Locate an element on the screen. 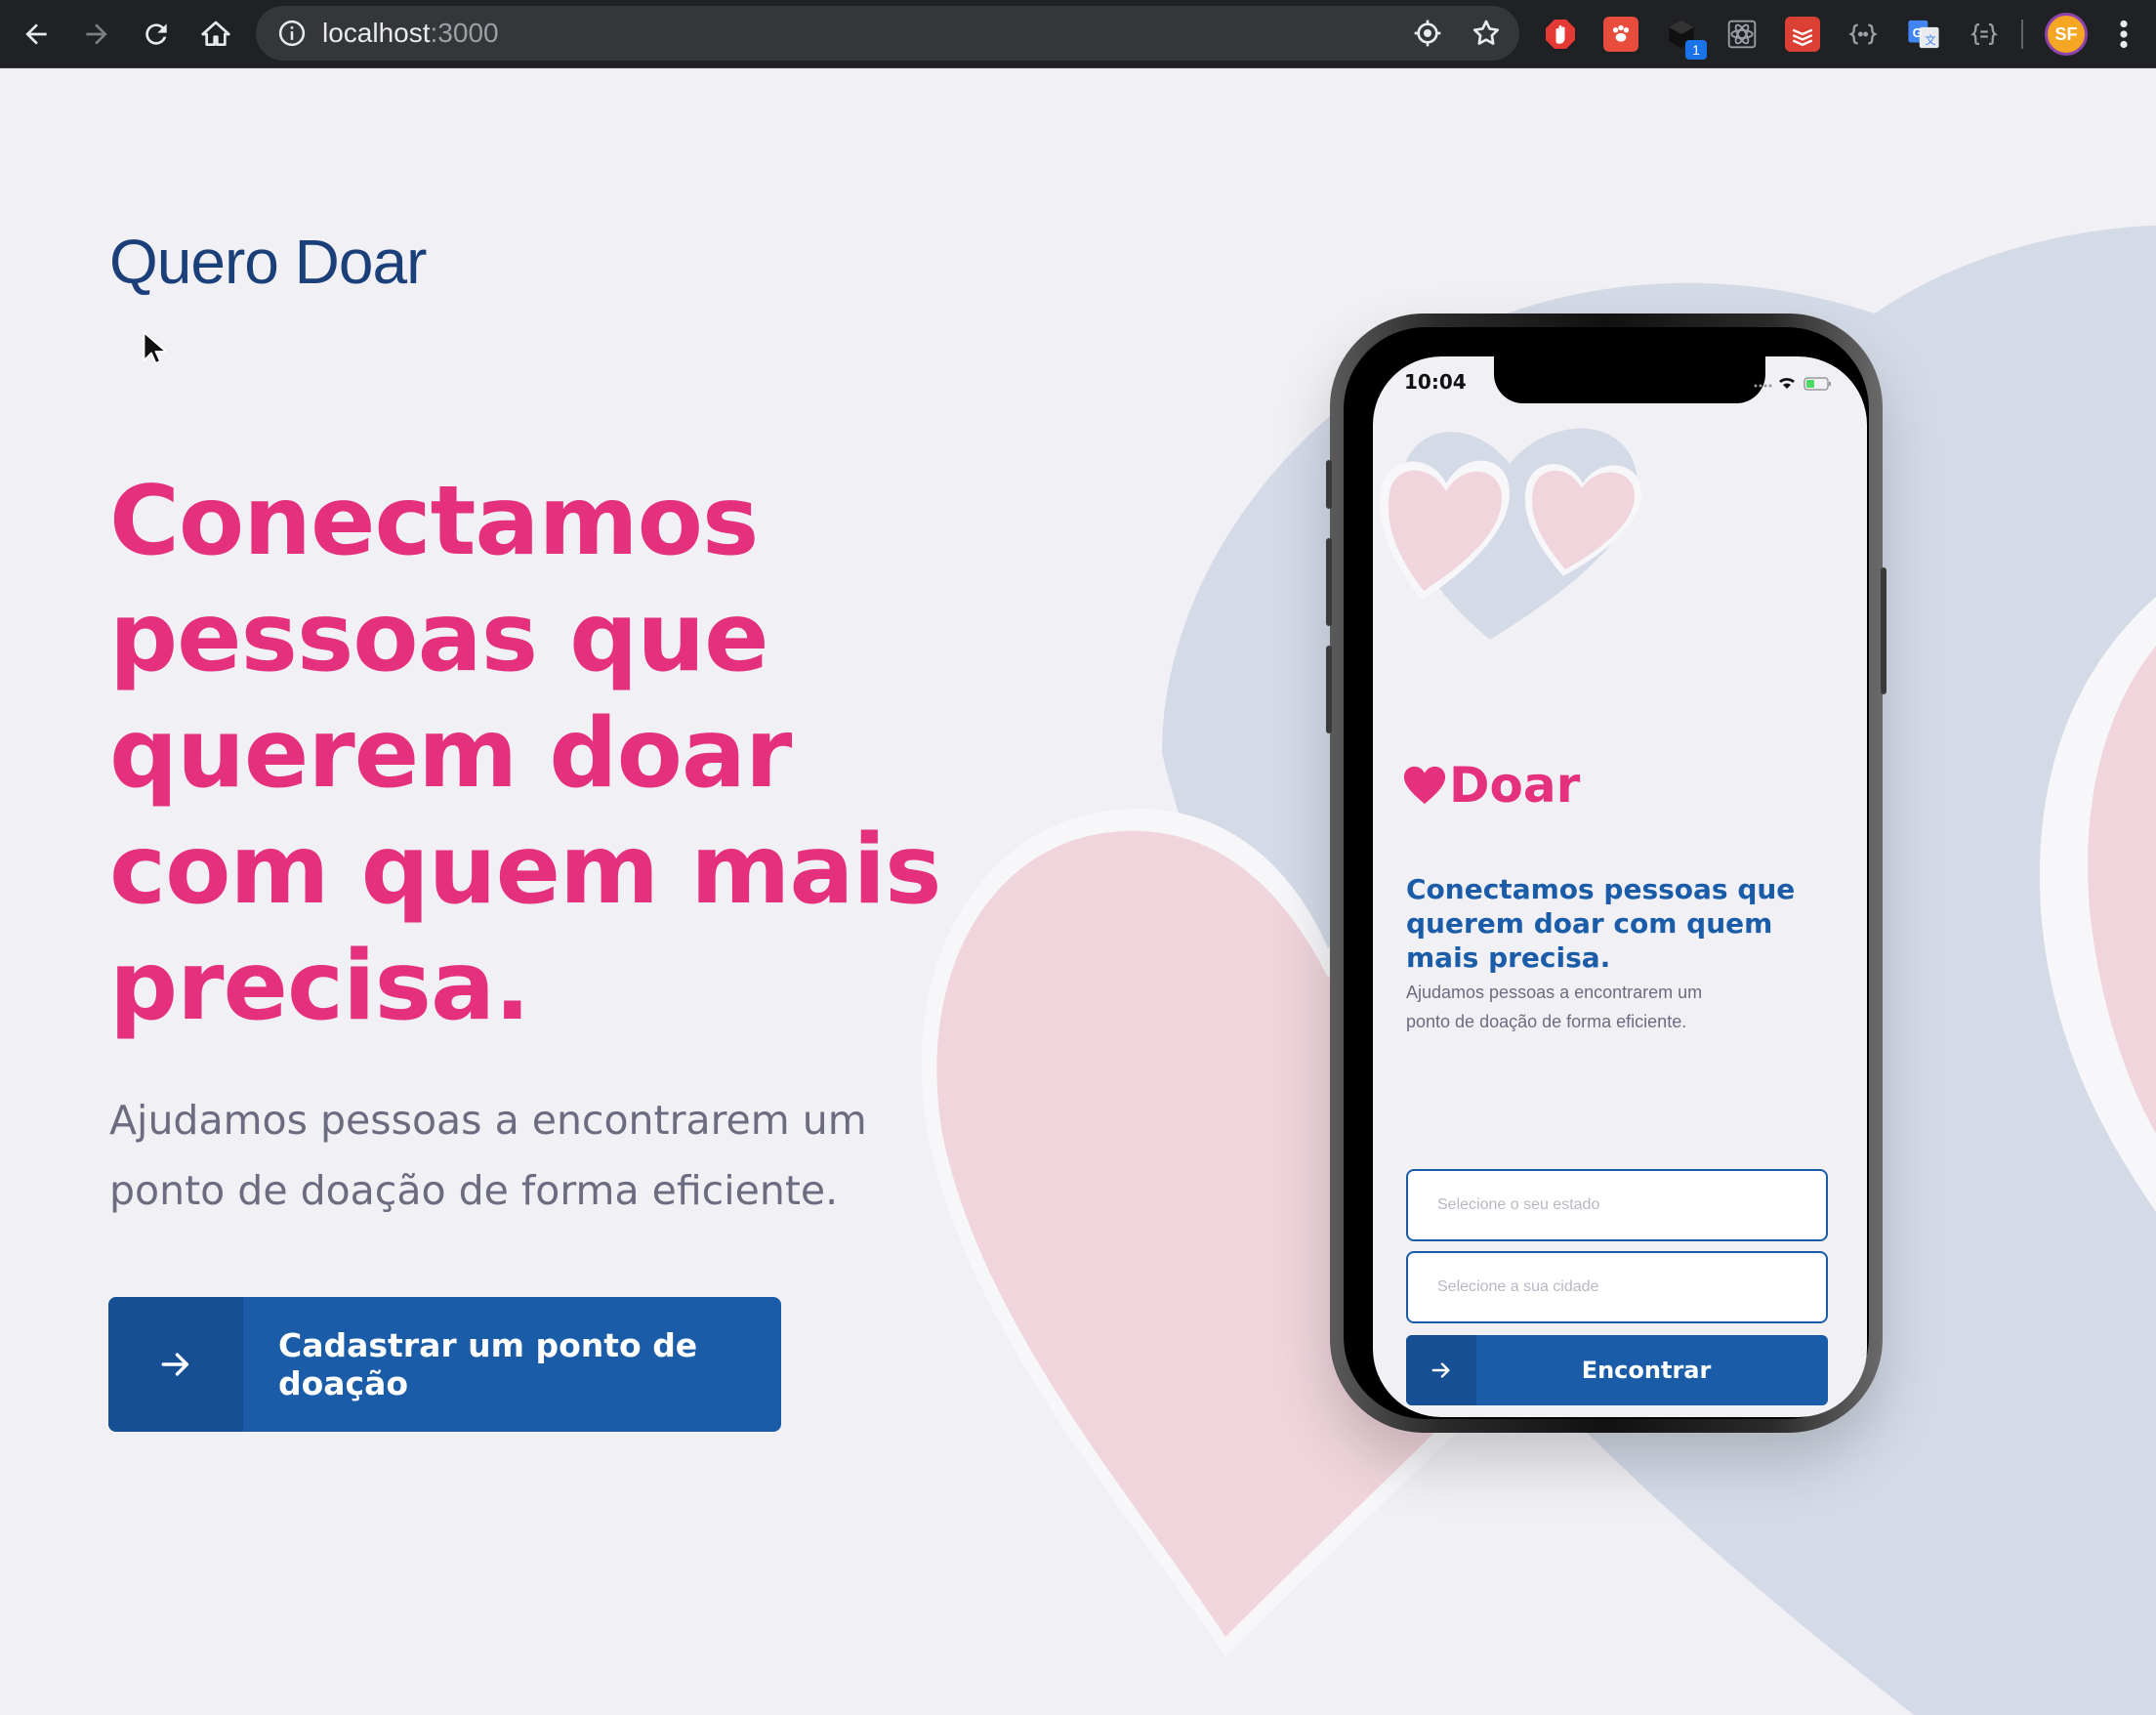 The width and height of the screenshot is (2156, 1715). svg-text: G is located at coordinates (1918, 33).